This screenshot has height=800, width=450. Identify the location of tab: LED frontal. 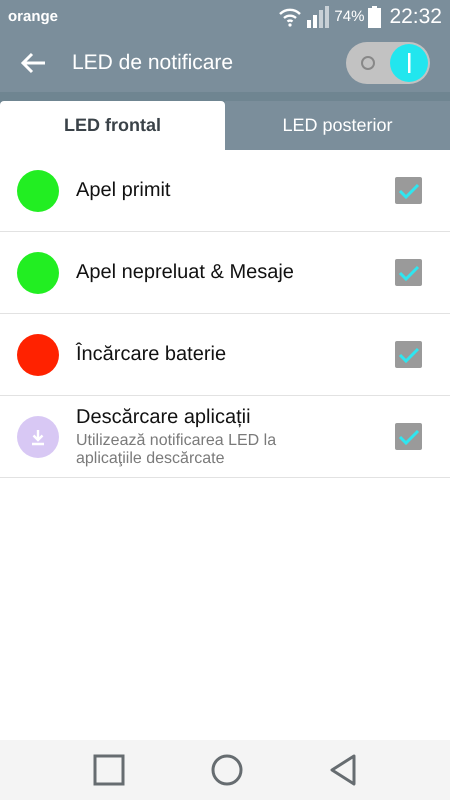
(112, 125).